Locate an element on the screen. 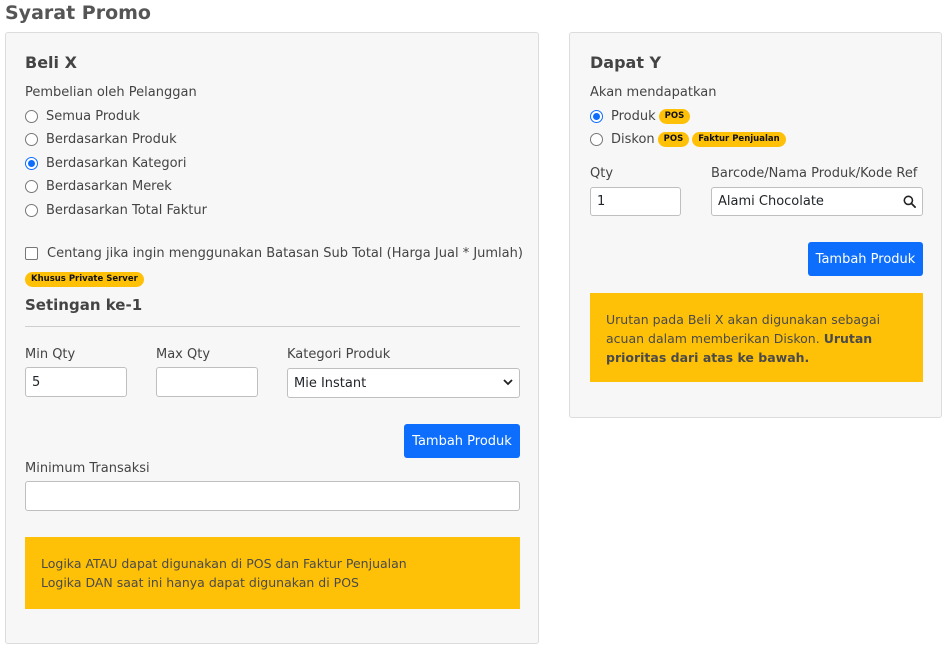  min-qty-label: Min Qty is located at coordinates (50, 354).